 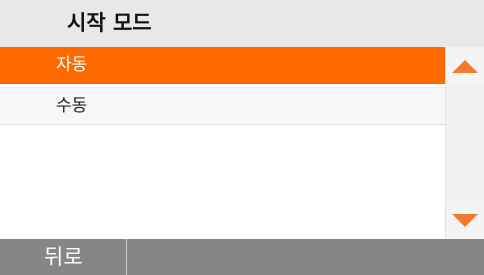 I want to click on scrollbar, so click(x=464, y=143).